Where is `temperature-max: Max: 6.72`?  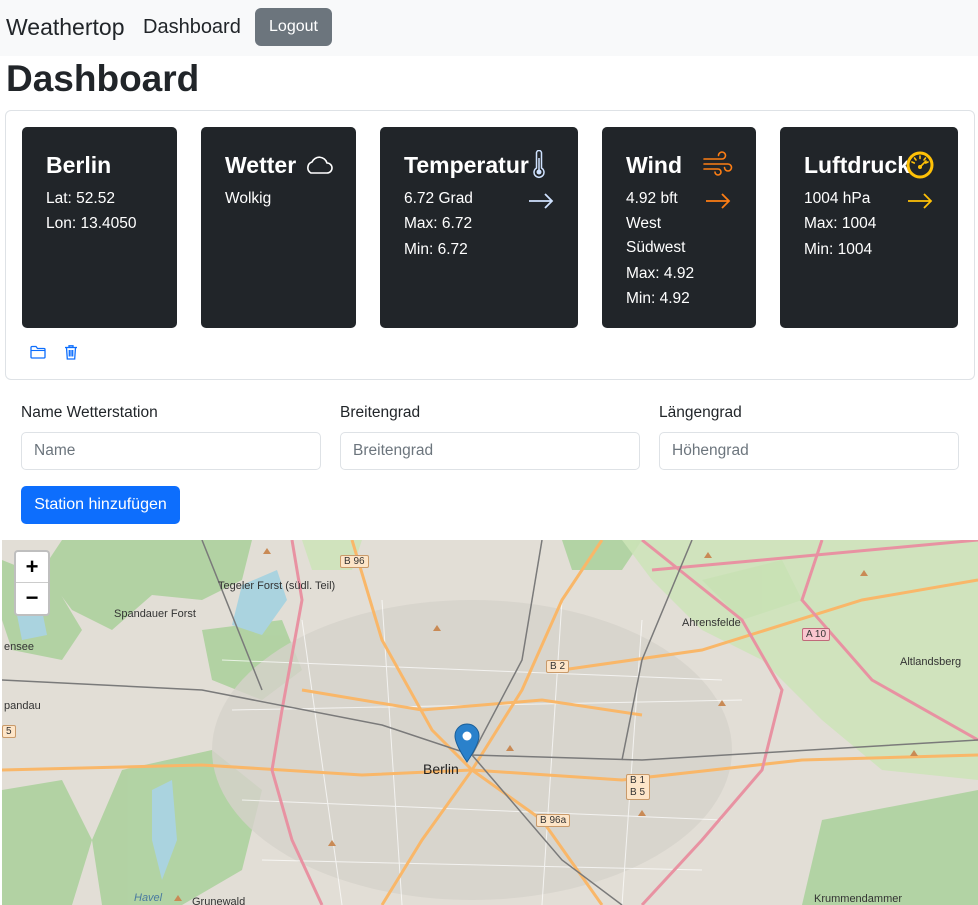 temperature-max: Max: 6.72 is located at coordinates (438, 223).